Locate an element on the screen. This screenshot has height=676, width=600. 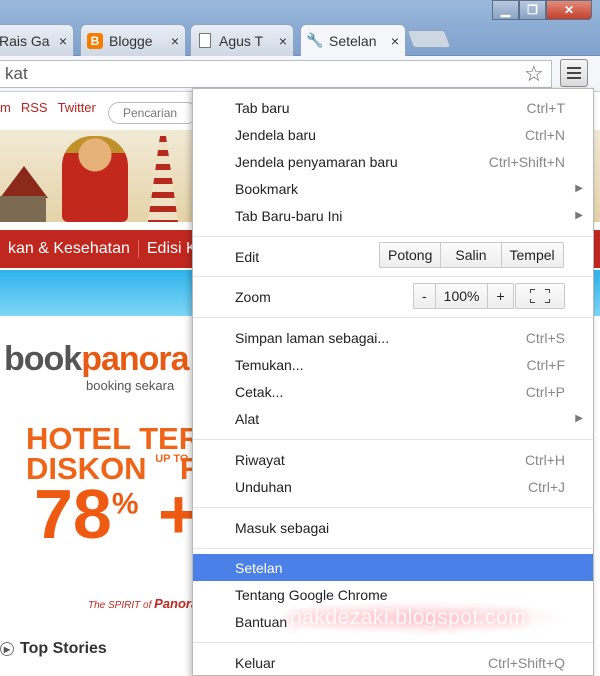
menu-item-save-page: Simpan laman sebagai... Ctrl+S is located at coordinates (393, 337).